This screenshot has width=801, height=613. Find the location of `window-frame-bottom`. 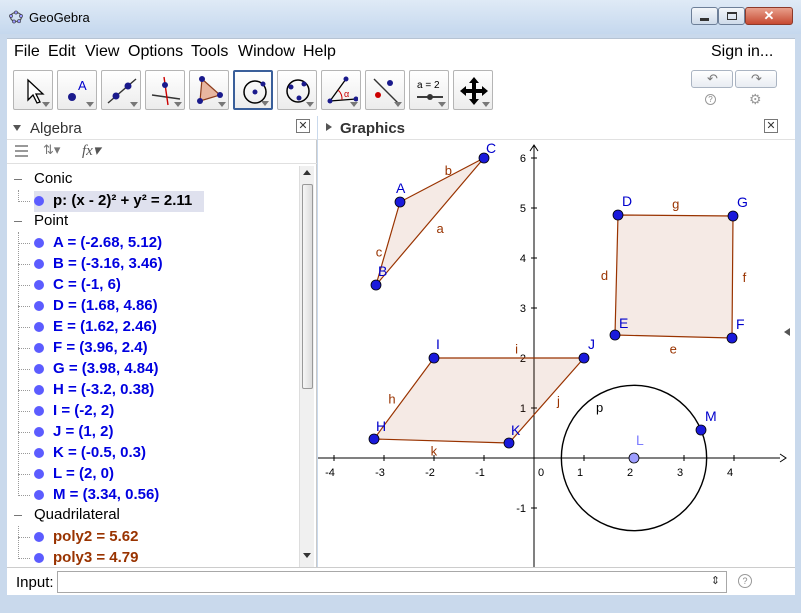

window-frame-bottom is located at coordinates (400, 604).